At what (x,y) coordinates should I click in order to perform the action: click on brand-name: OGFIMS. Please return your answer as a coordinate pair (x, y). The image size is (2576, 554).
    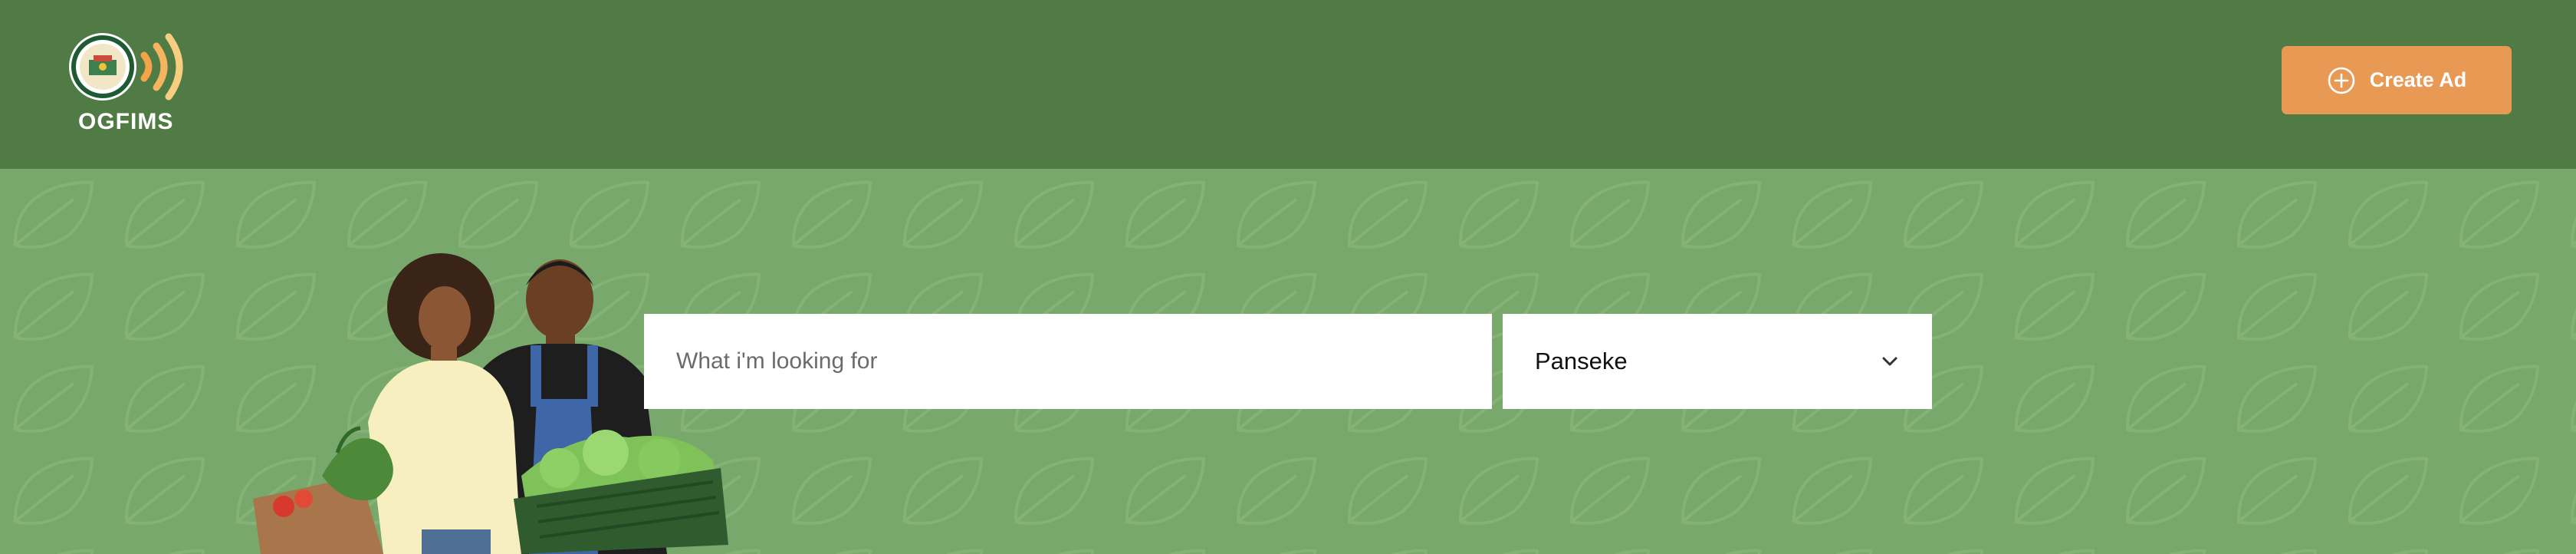
    Looking at the image, I should click on (126, 122).